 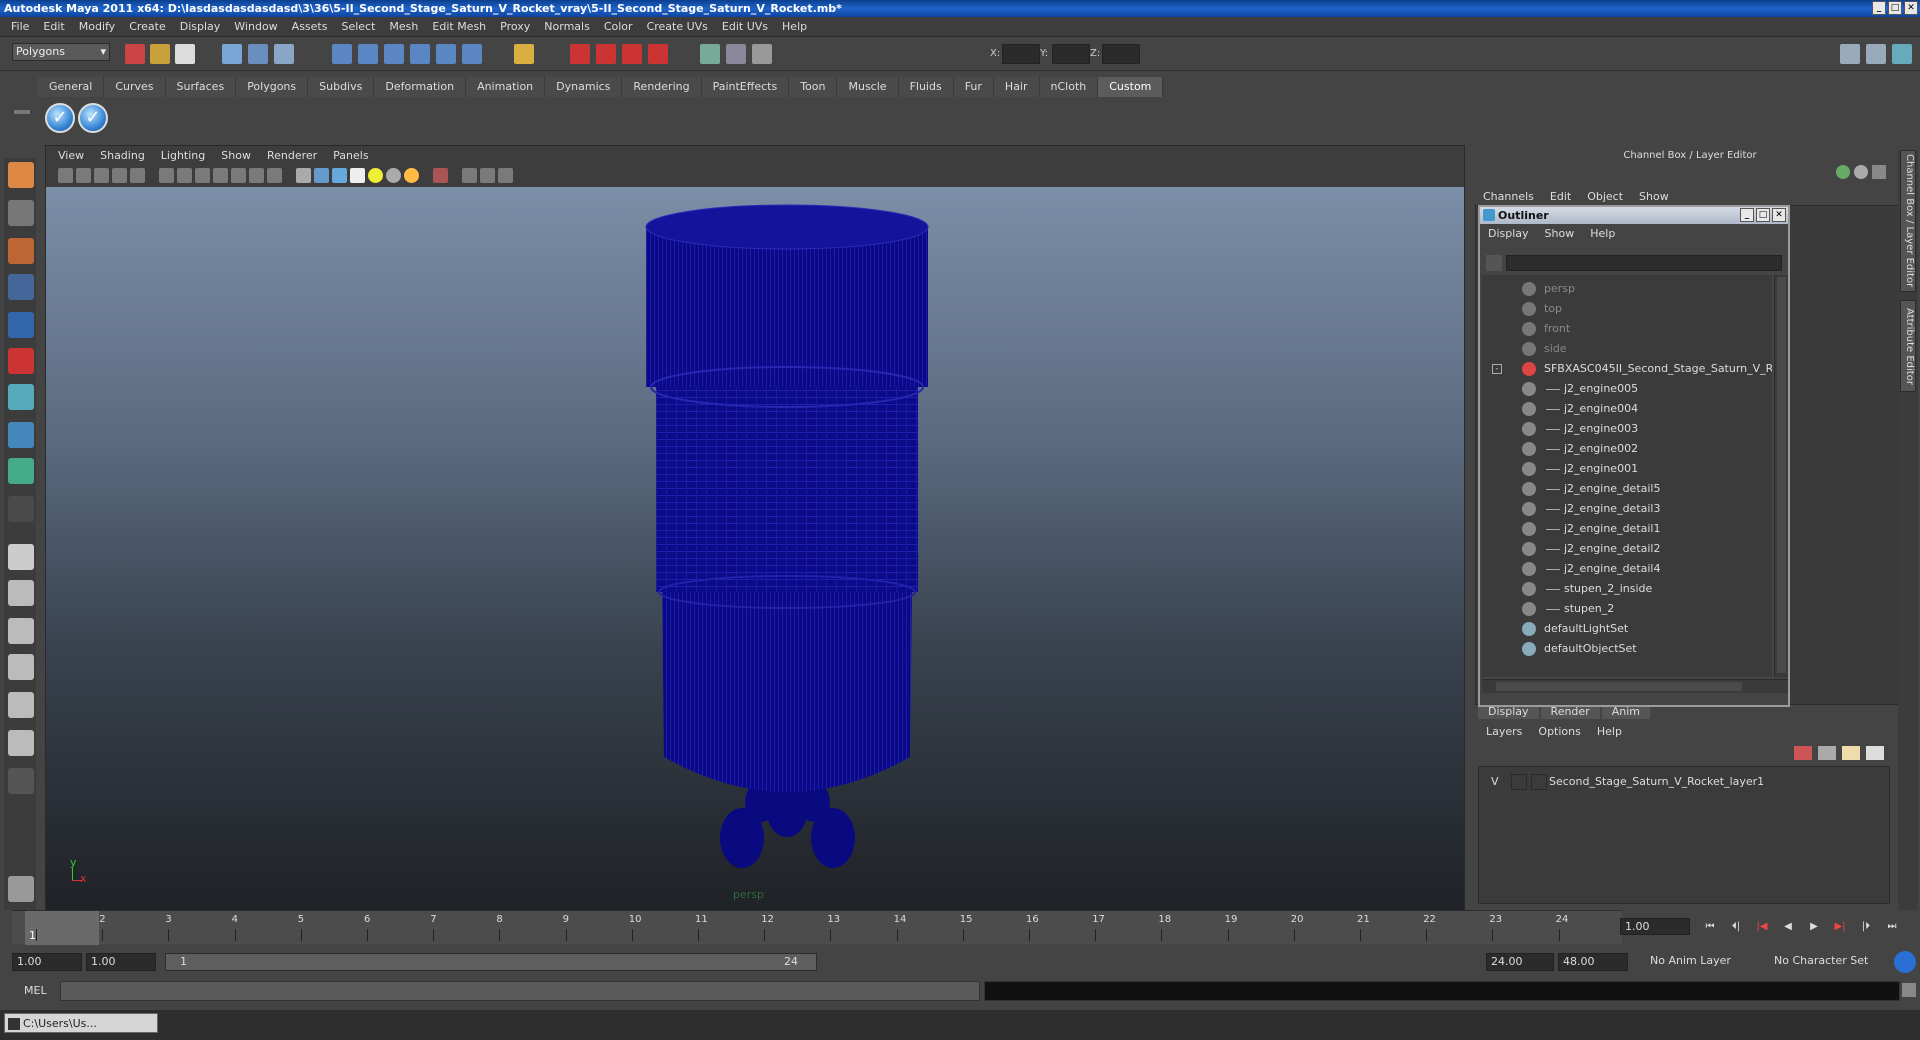 What do you see at coordinates (618, 26) in the screenshot?
I see `menu-color: Color` at bounding box center [618, 26].